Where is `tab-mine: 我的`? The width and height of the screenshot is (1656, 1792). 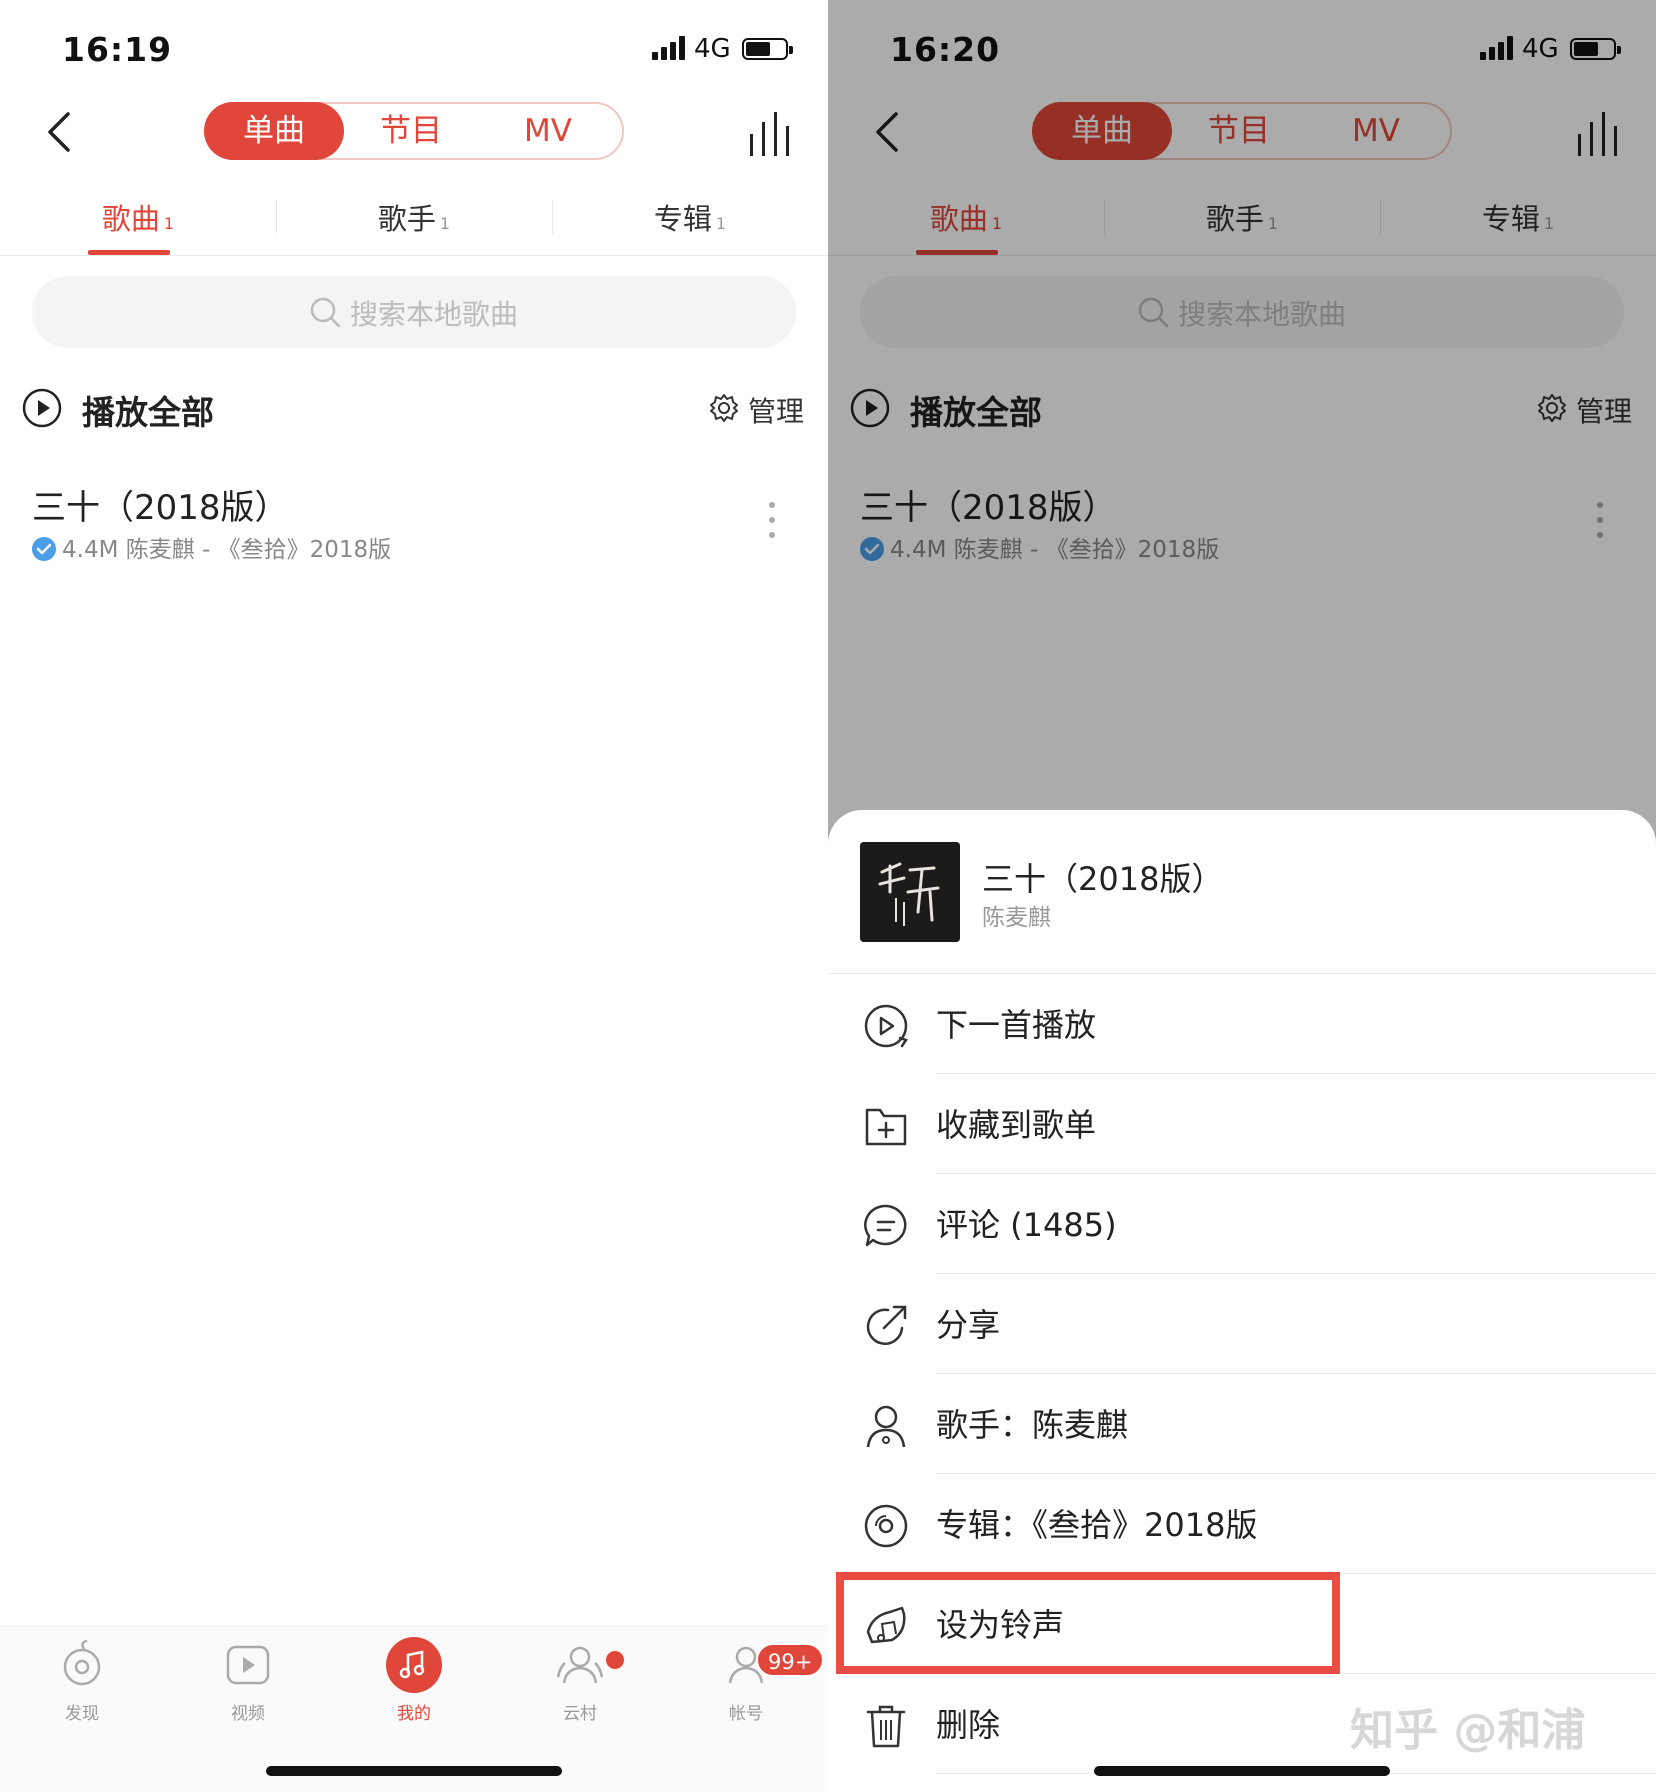
tab-mine: 我的 is located at coordinates (414, 1680).